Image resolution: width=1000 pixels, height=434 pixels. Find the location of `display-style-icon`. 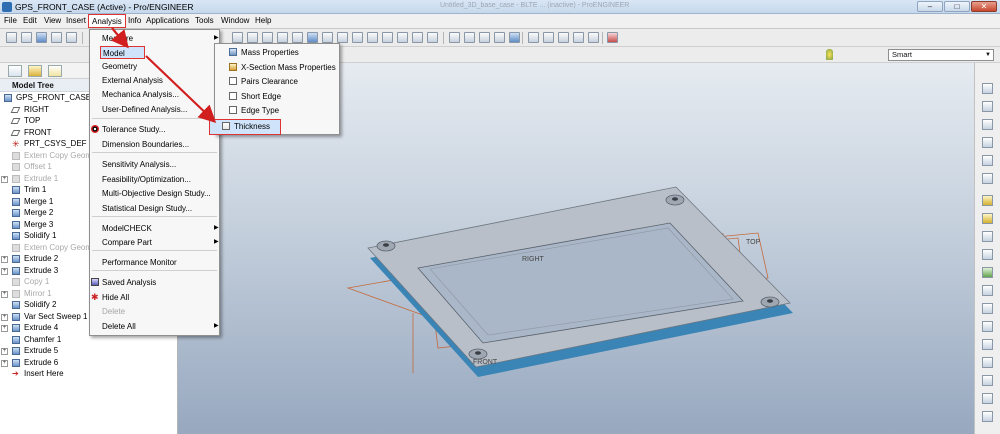

display-style-icon is located at coordinates (432, 37).